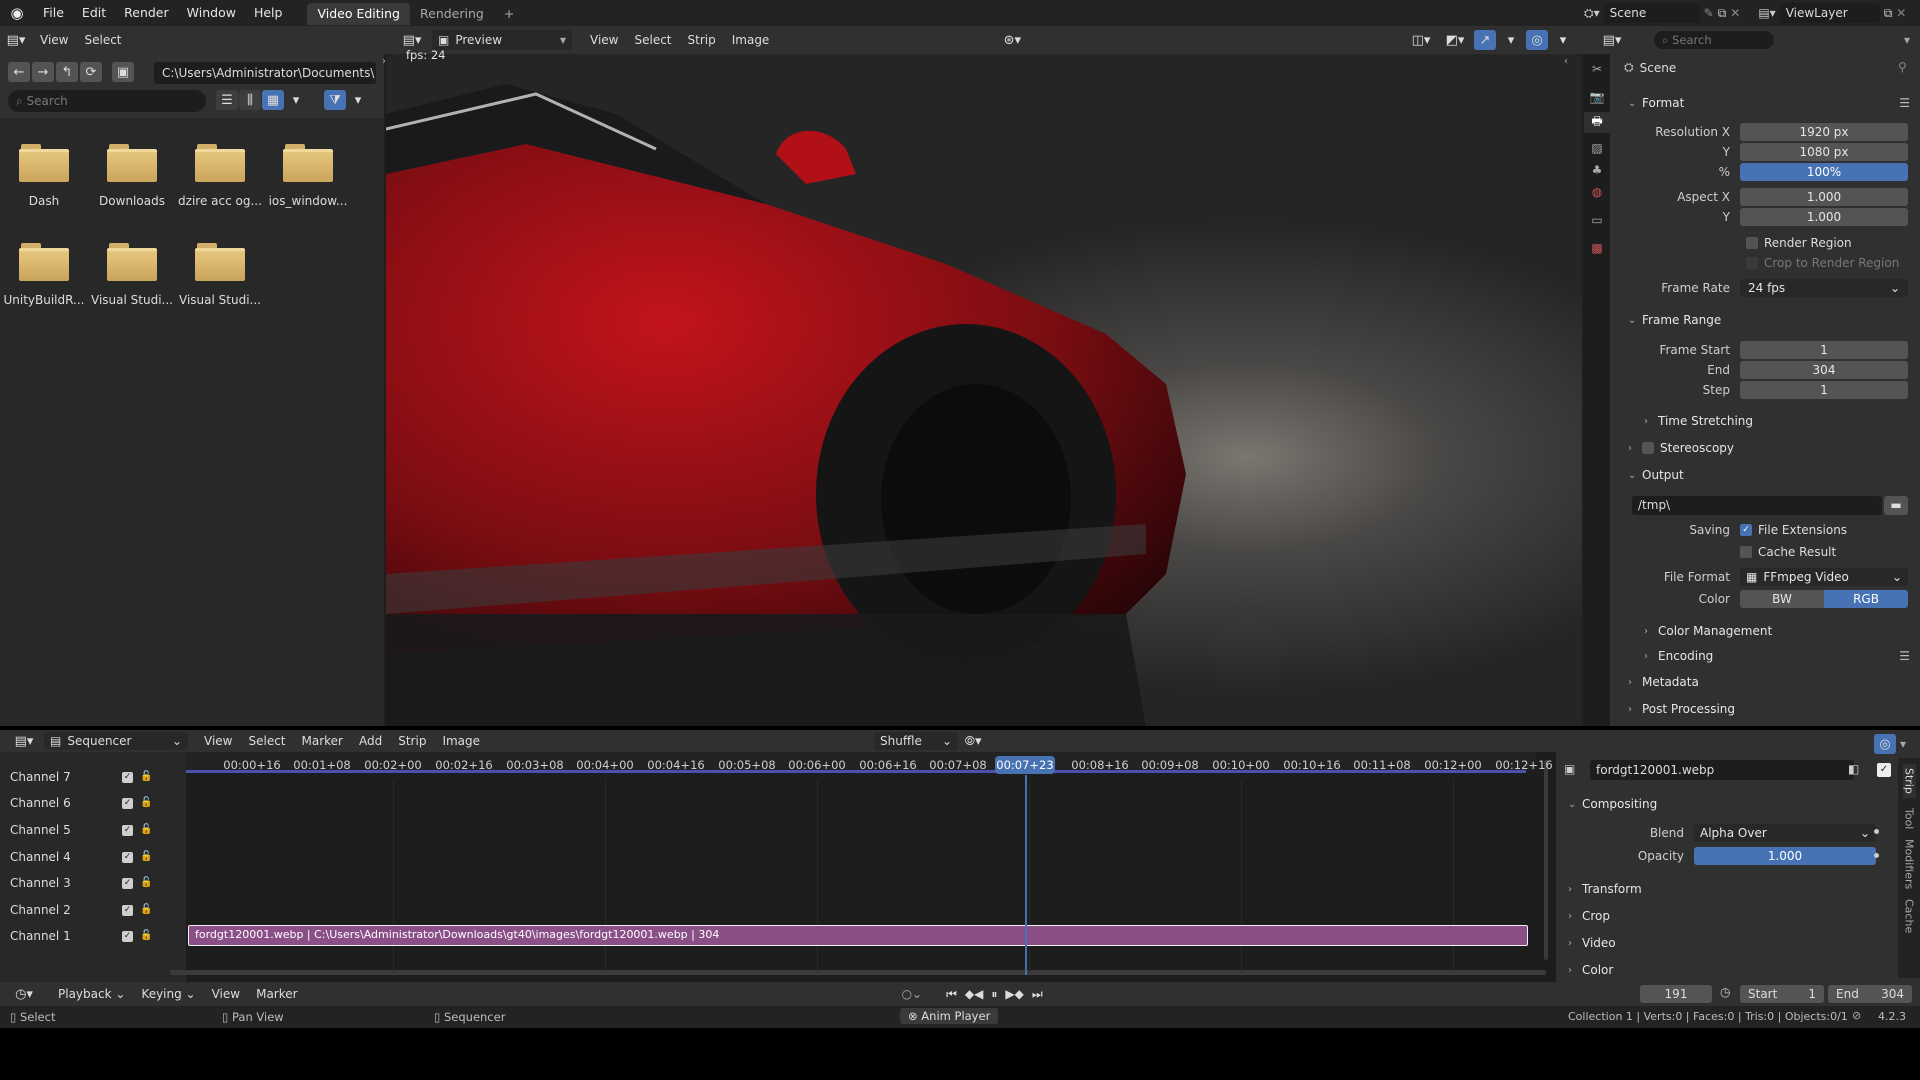  Describe the element at coordinates (452, 14) in the screenshot. I see `tab-rendering: Rendering` at that location.